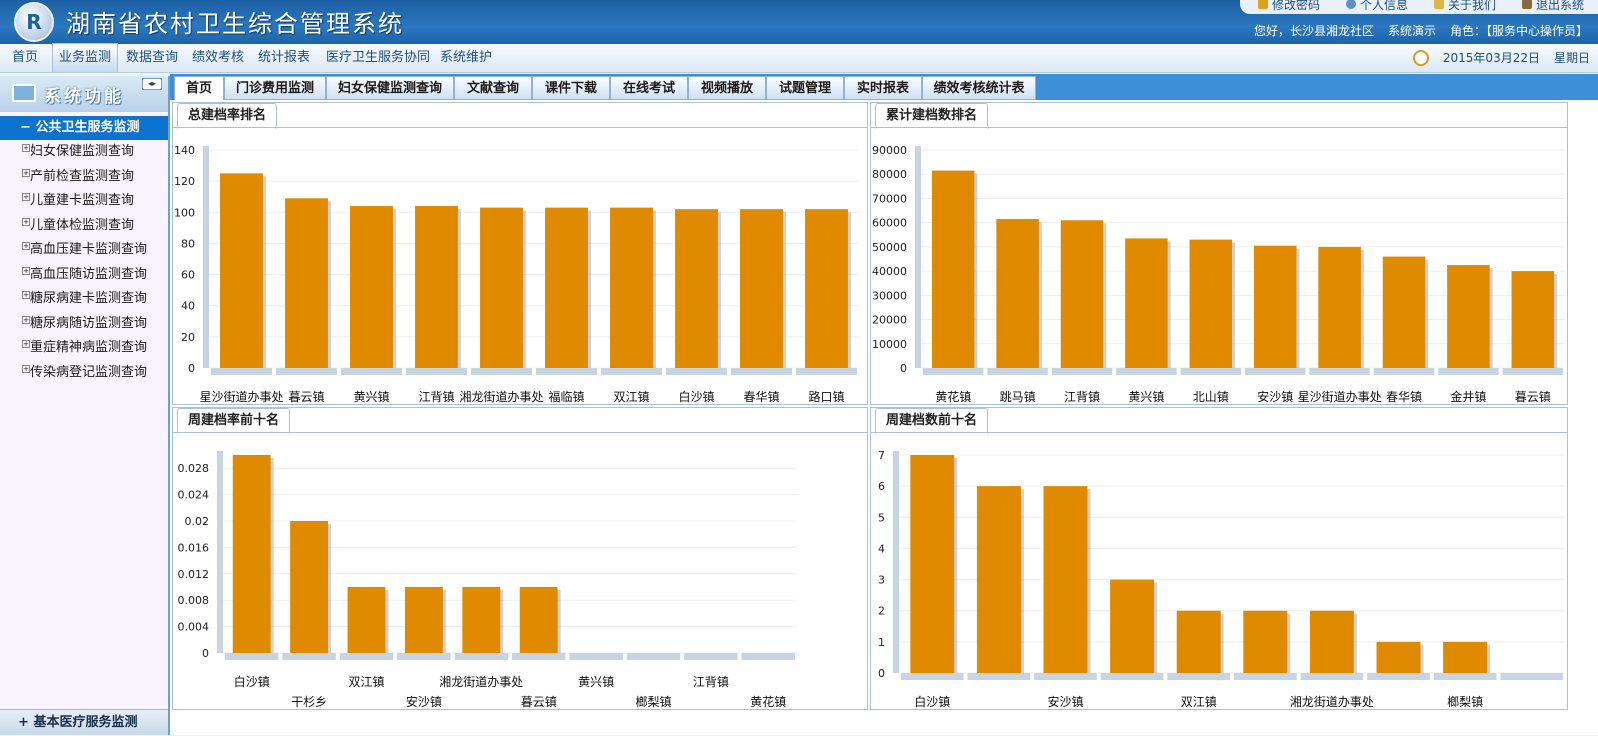 This screenshot has width=1598, height=736. I want to click on nav-data-query: 数据查询, so click(152, 58).